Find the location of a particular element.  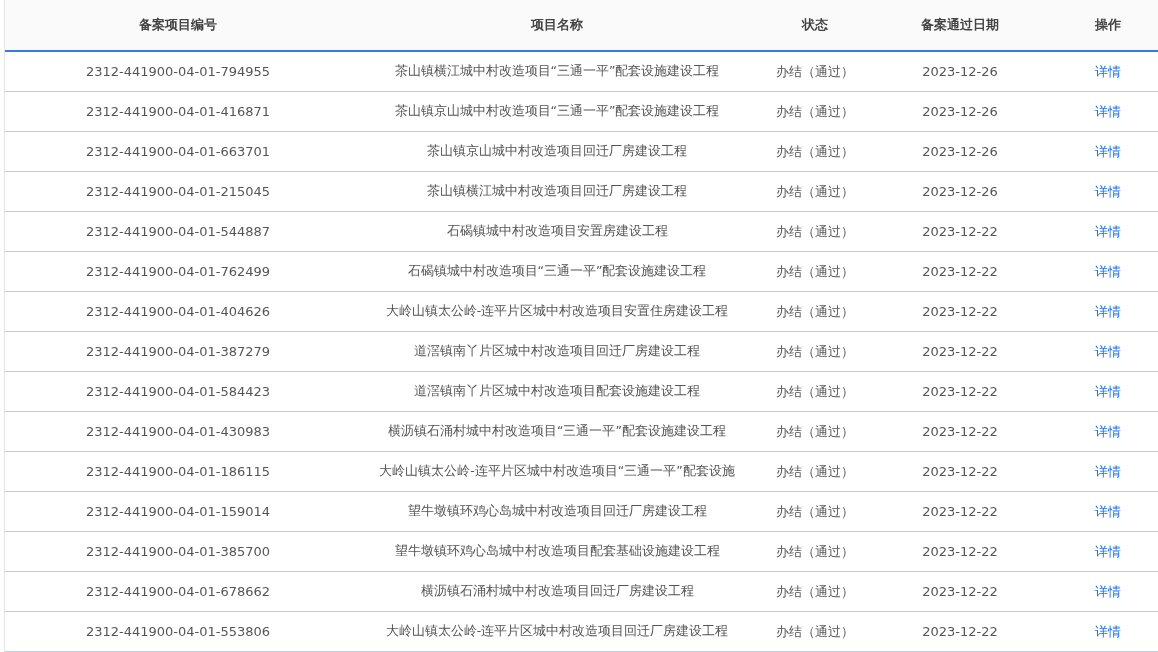

column-header: 备案项目编号 is located at coordinates (178, 25).